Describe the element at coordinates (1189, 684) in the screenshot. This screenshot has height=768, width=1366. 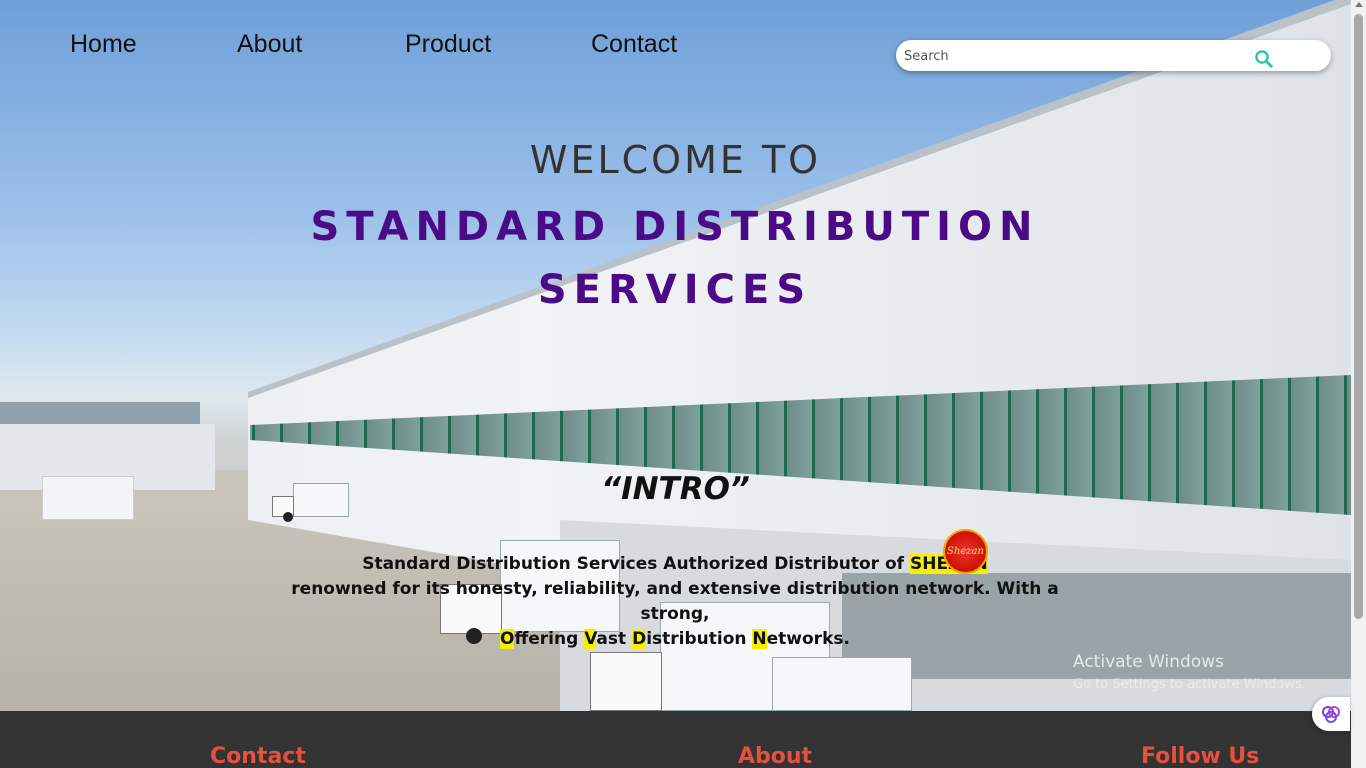
I see `activation-watermark-subtitle: Go to Settings to activate Windows.` at that location.